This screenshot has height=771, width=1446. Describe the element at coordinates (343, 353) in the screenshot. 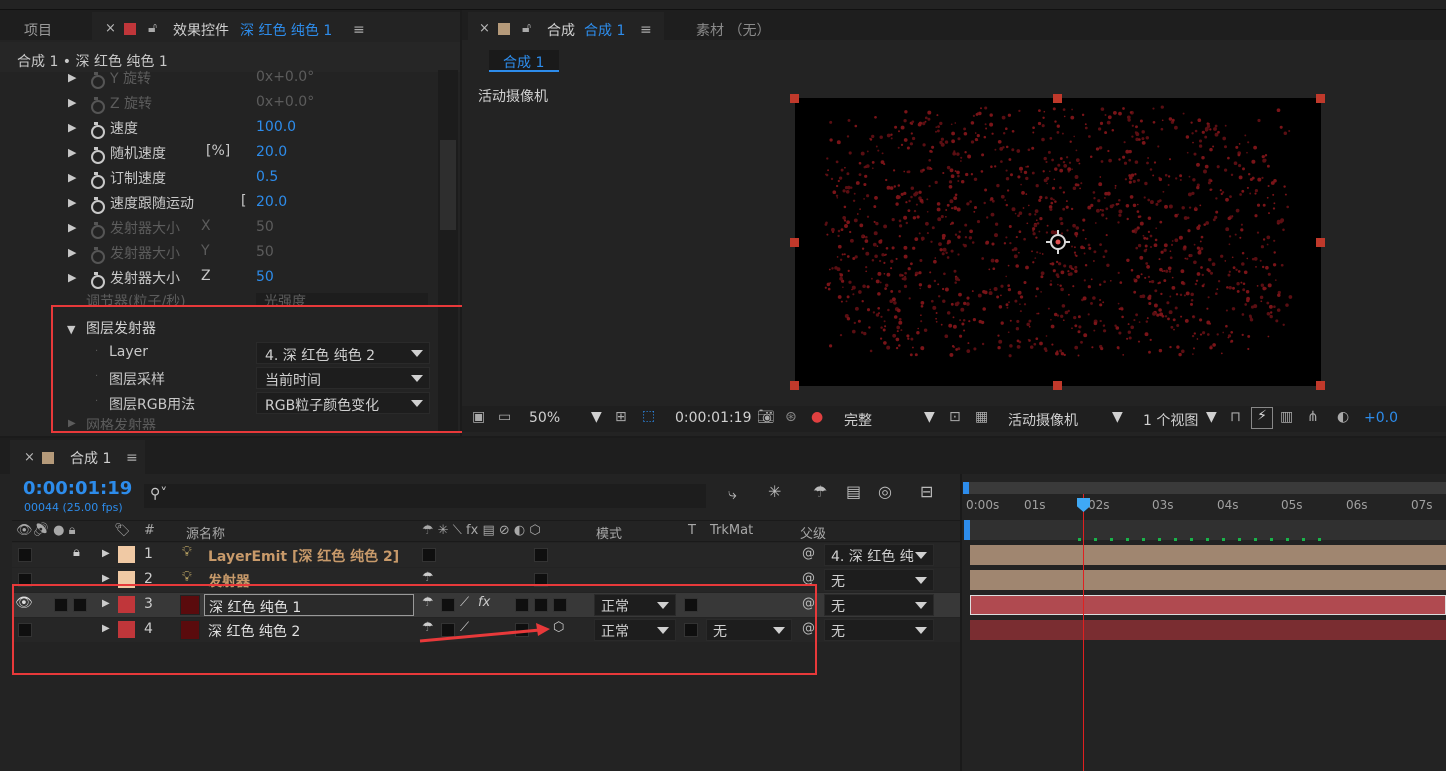

I see `layer-select: 4. 深 红色 纯色 2` at that location.